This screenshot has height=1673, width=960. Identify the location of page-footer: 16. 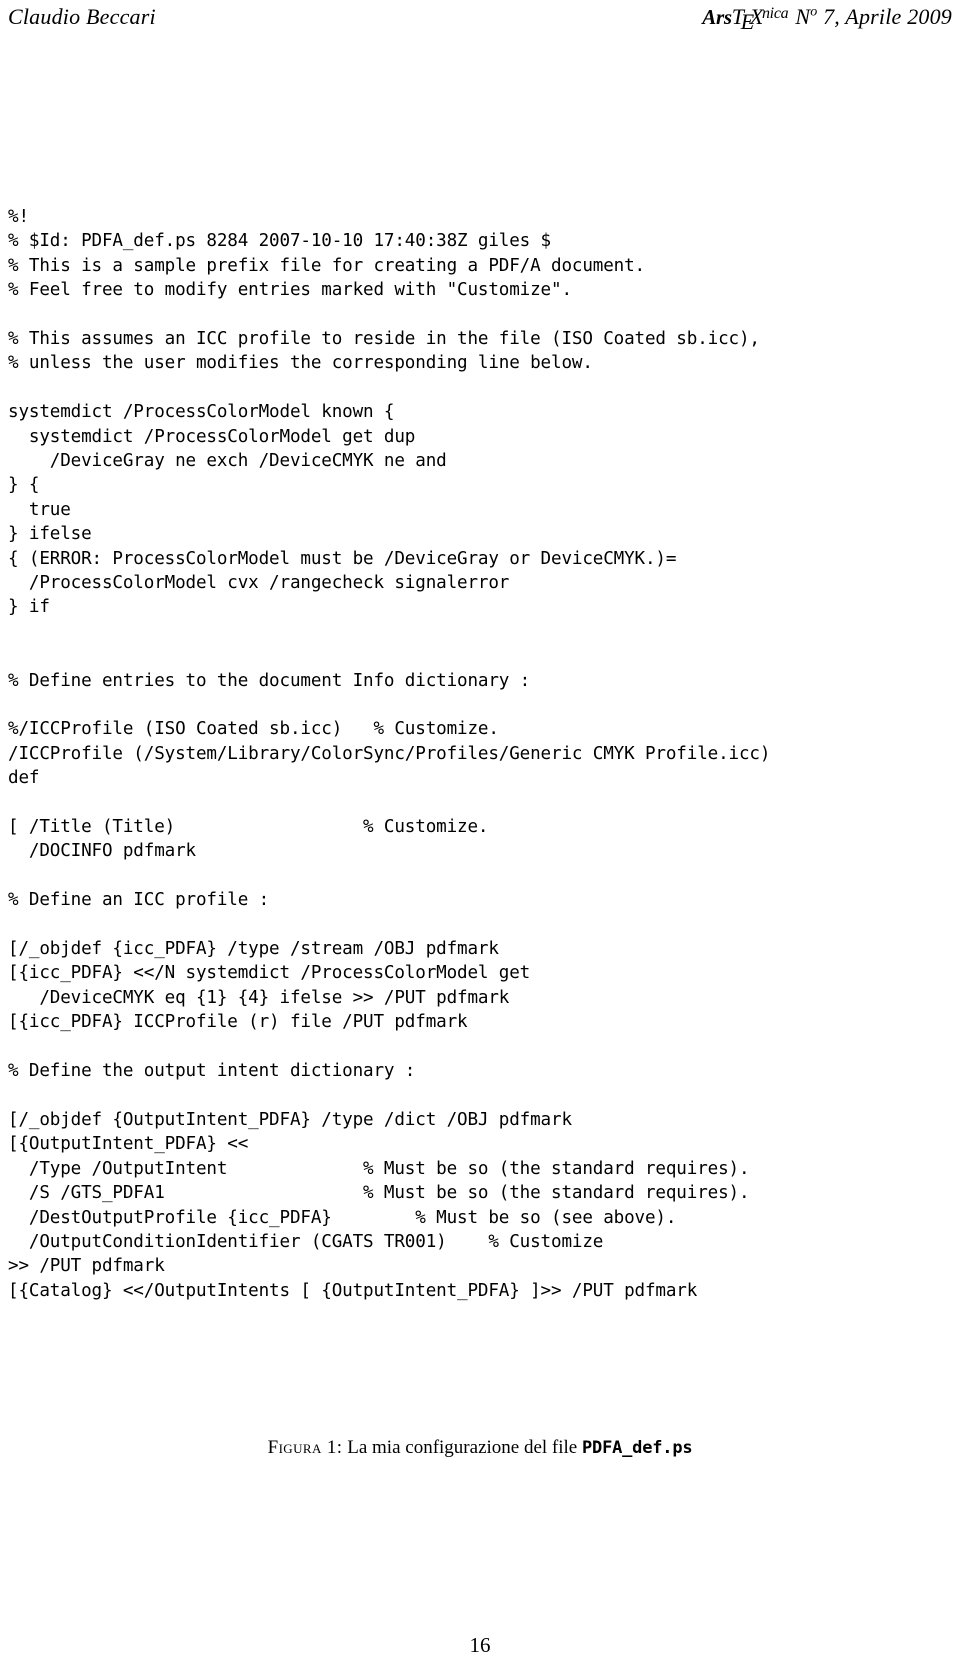
(480, 1645).